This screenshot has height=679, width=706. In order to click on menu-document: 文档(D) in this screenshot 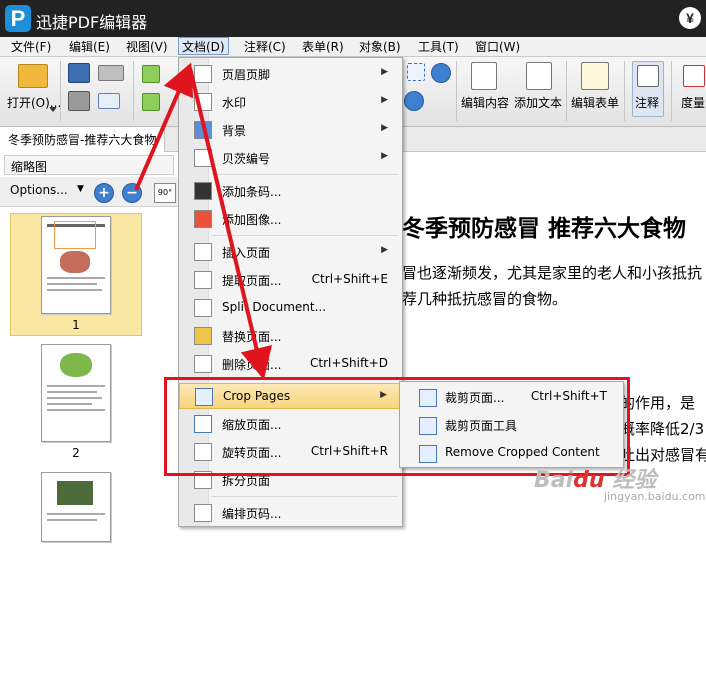, I will do `click(203, 46)`.